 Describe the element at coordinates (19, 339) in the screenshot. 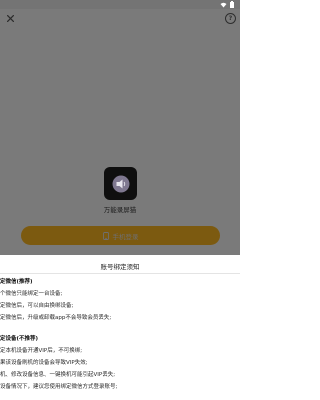

I see `section-device-title: 定设备(不推荐)` at that location.